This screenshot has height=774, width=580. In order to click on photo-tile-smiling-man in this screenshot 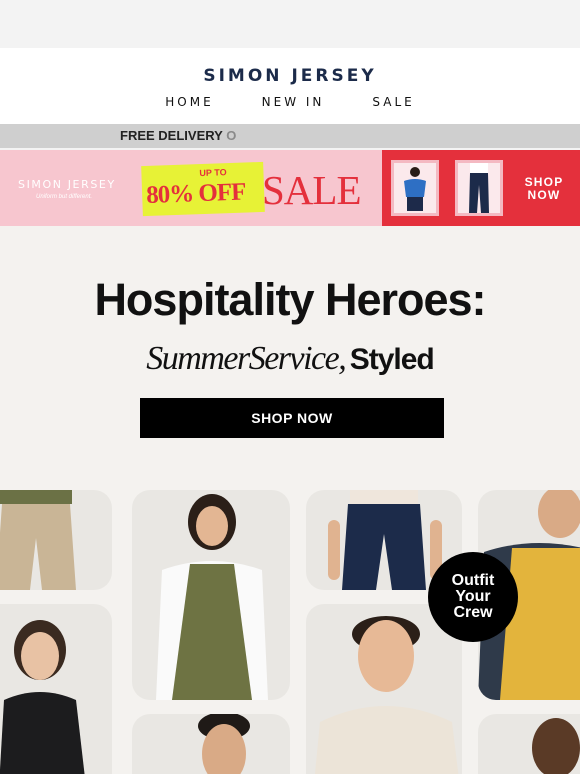, I will do `click(529, 744)`.